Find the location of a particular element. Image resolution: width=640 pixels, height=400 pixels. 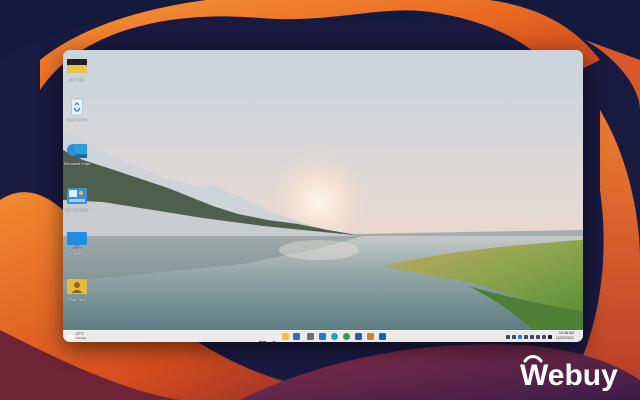

desktop-icon-edge: Microsoft Edge is located at coordinates (77, 153).